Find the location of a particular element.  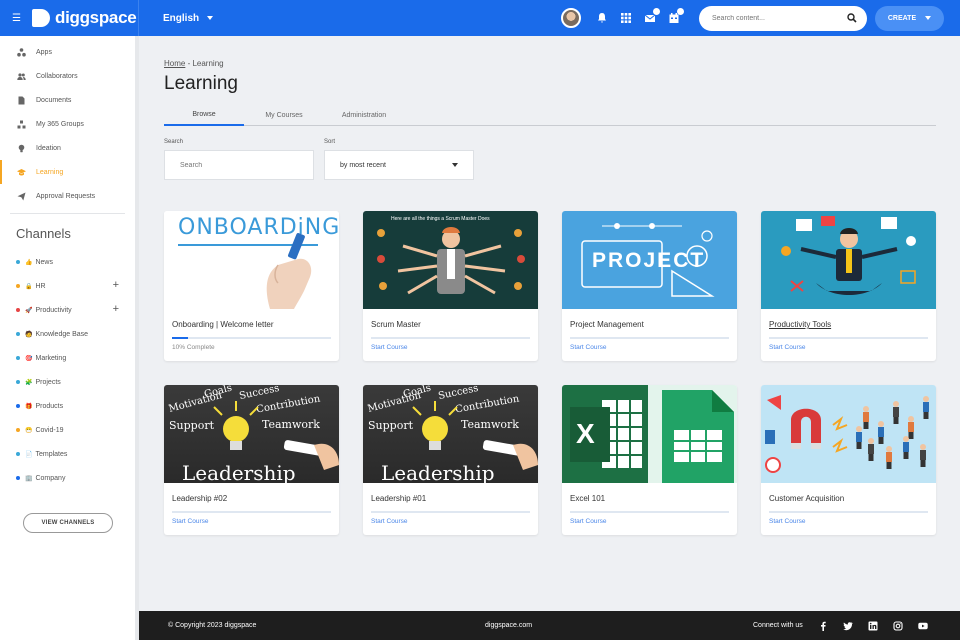

course-title: Onboarding | Welcome letter is located at coordinates (223, 324).